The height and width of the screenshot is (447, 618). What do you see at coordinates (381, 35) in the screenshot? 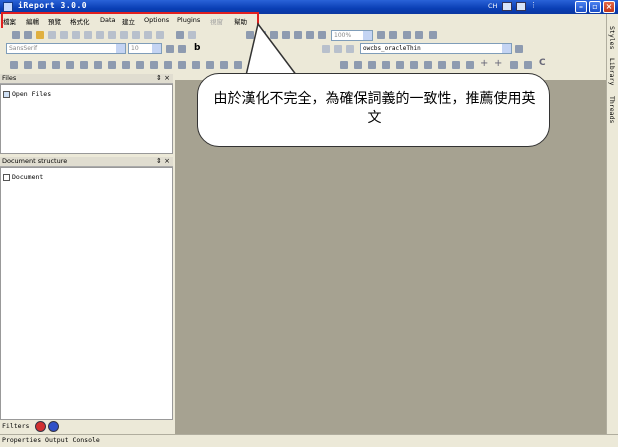
I see `zoom-in-icon` at bounding box center [381, 35].